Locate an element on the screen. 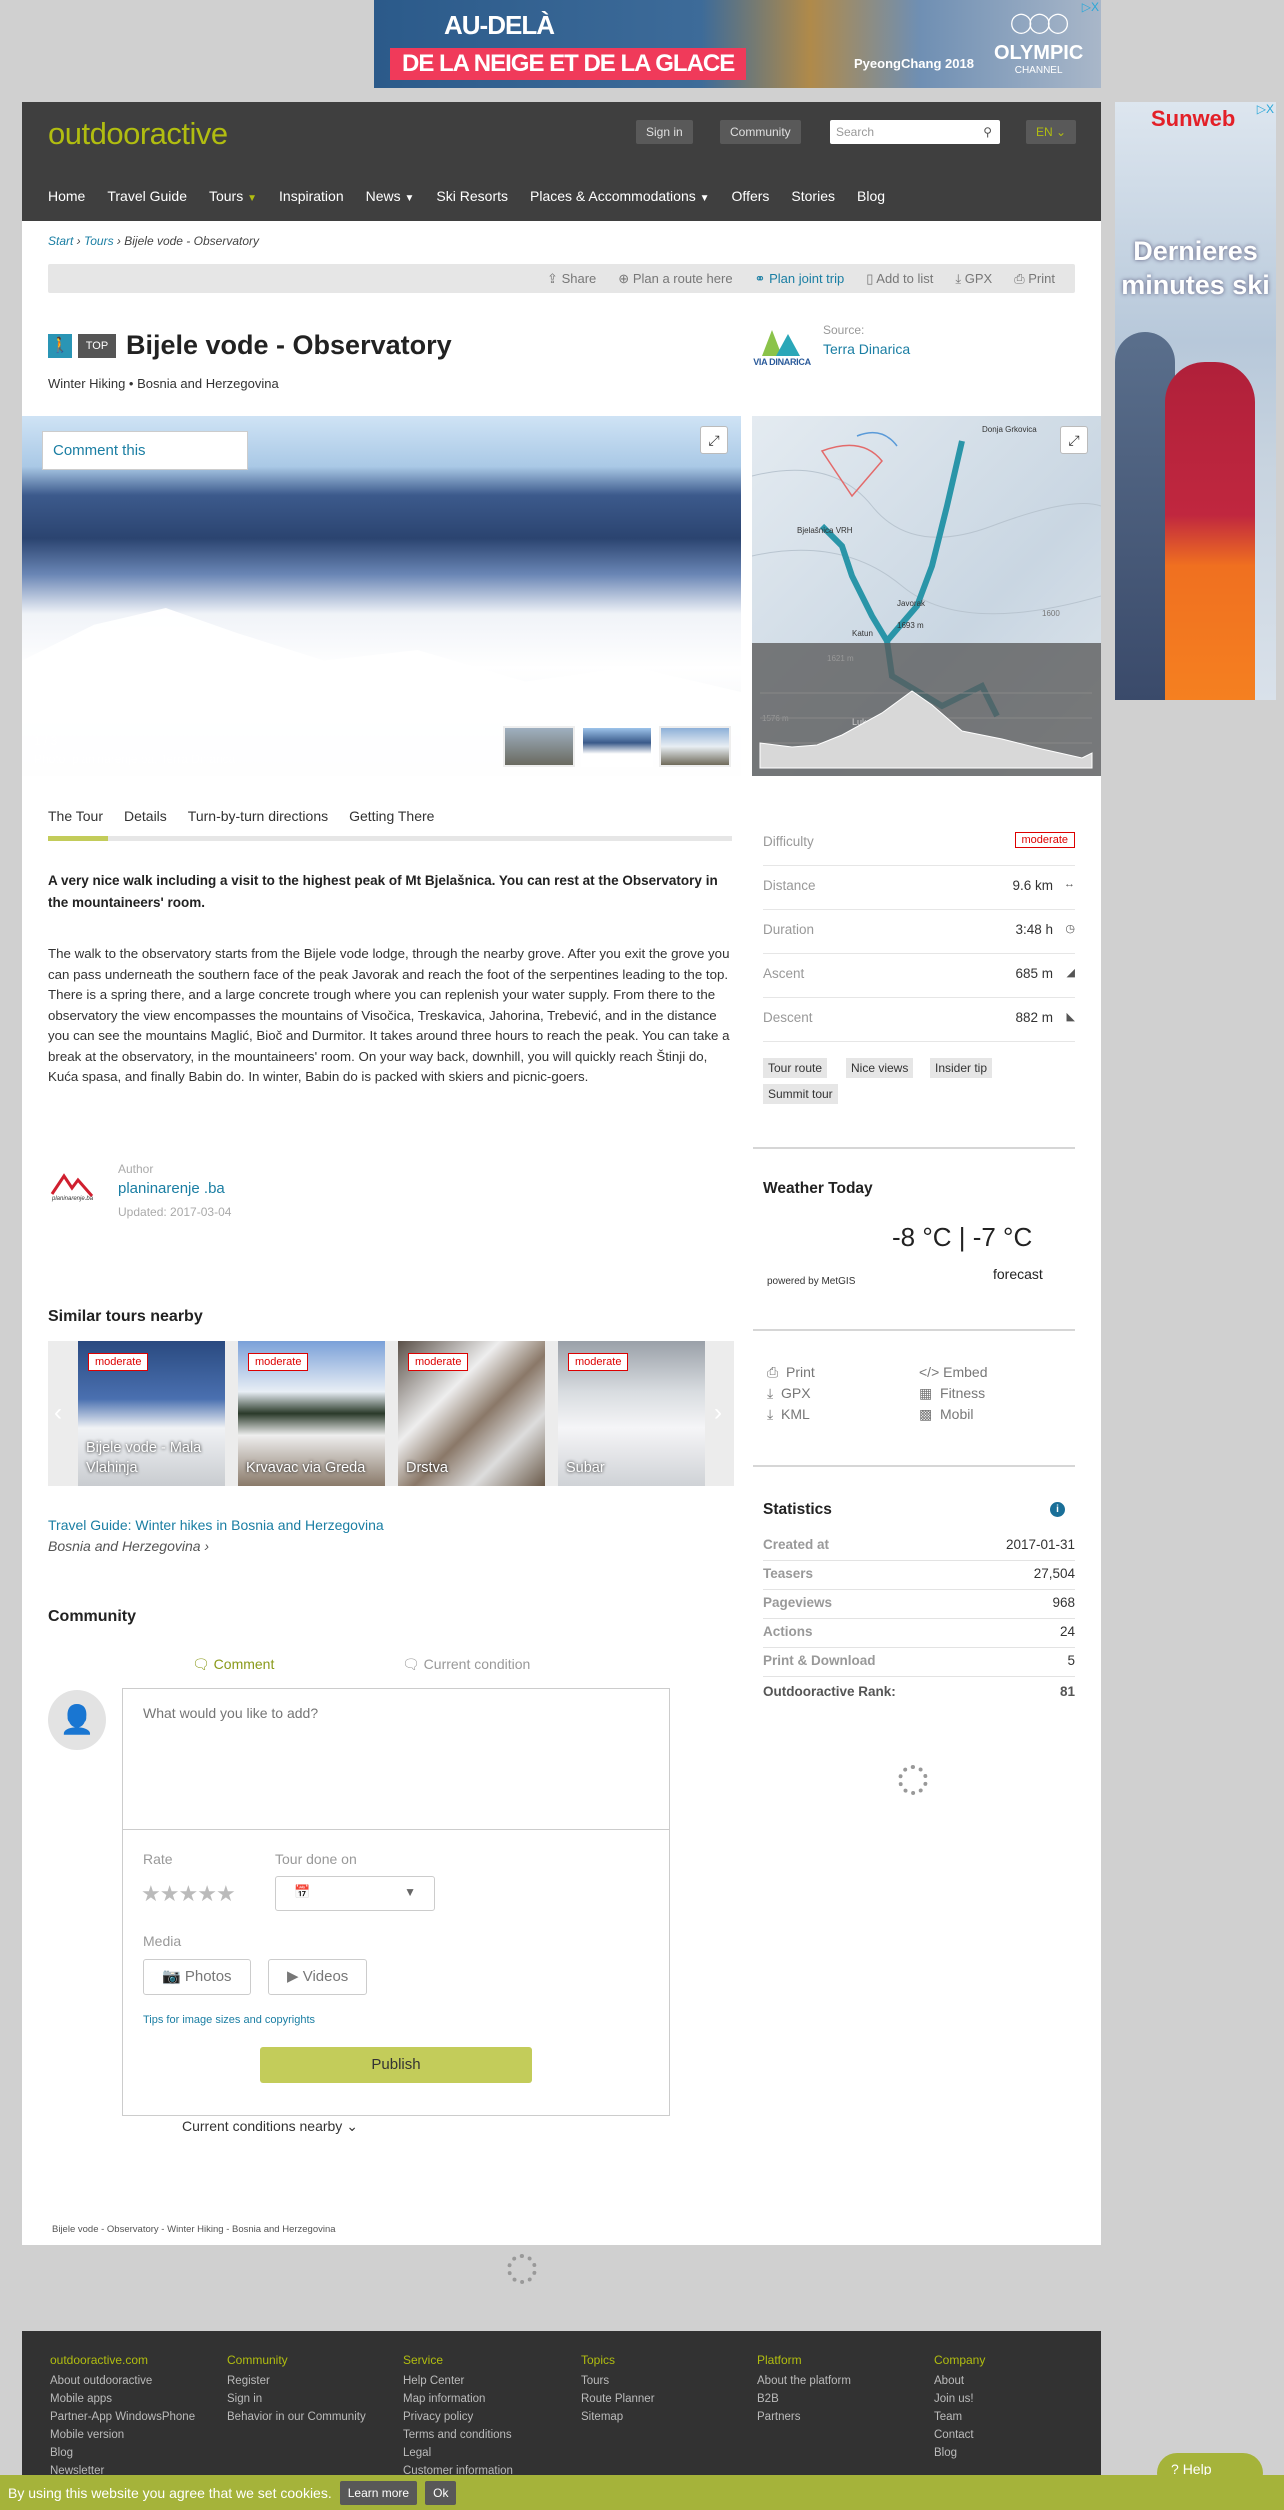 Image resolution: width=1284 pixels, height=2510 pixels. tag-summit-tour: Summit tour is located at coordinates (800, 1094).